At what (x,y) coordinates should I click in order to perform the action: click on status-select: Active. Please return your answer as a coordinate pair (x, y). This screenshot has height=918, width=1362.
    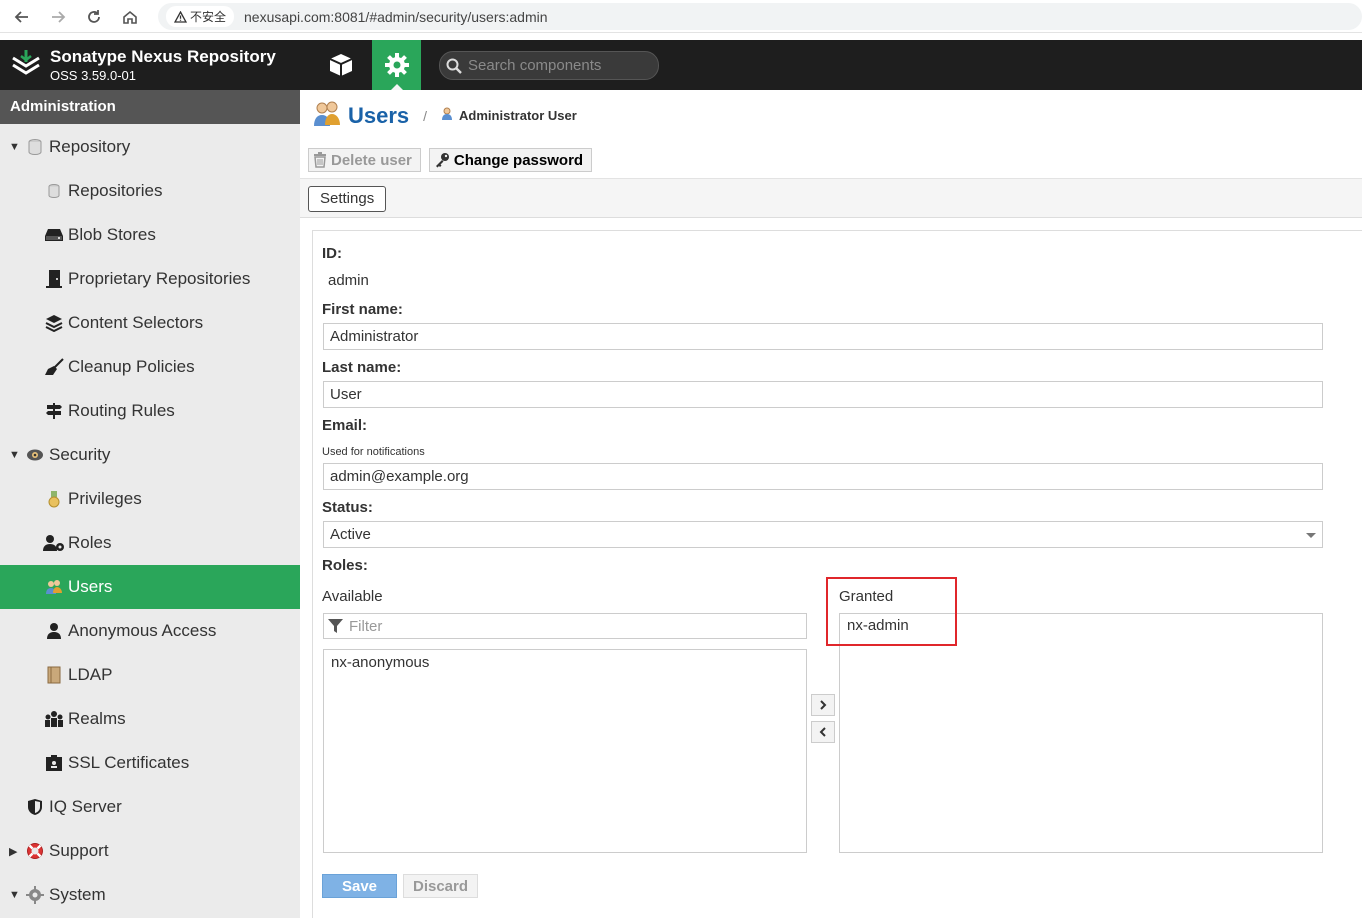
    Looking at the image, I should click on (823, 534).